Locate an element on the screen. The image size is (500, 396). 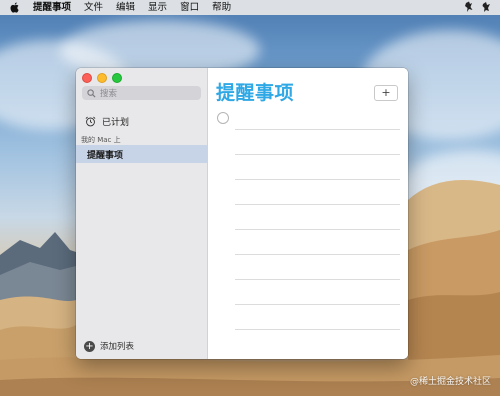
minimize-button is located at coordinates (102, 78).